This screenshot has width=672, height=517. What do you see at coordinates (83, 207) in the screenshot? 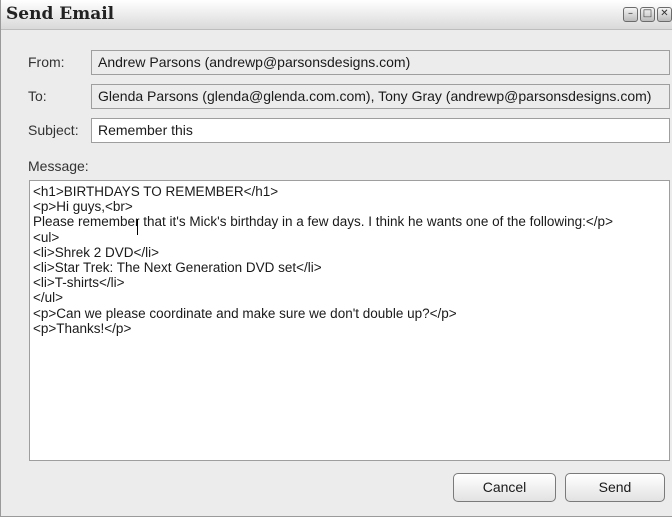
I see `message-line: <p>Hi guys,<br>` at bounding box center [83, 207].